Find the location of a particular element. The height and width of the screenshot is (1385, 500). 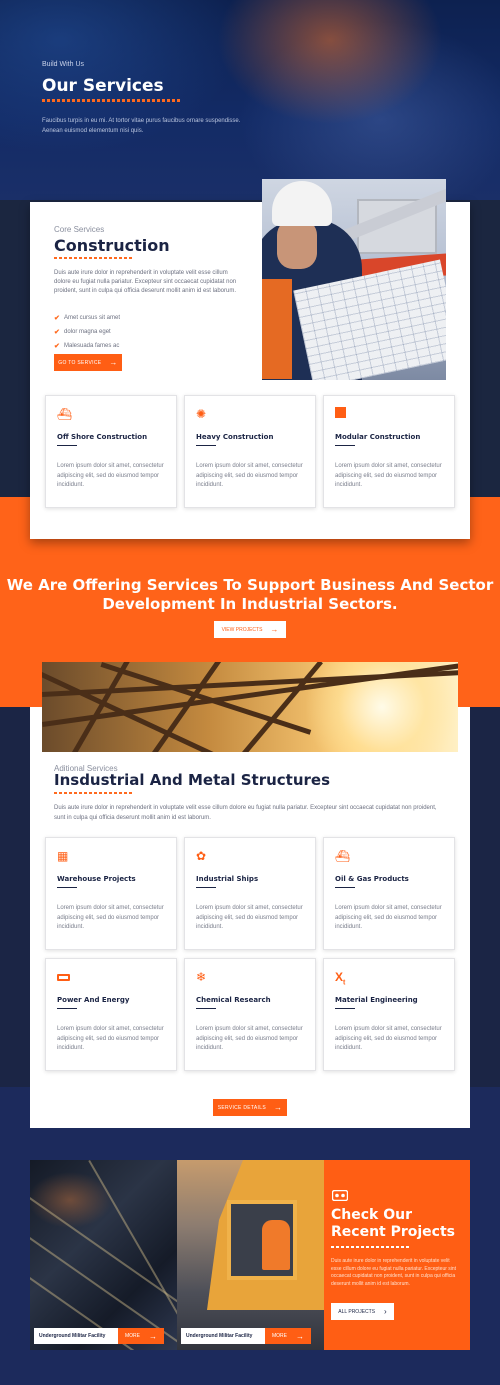

steel-structure-photo is located at coordinates (250, 707).